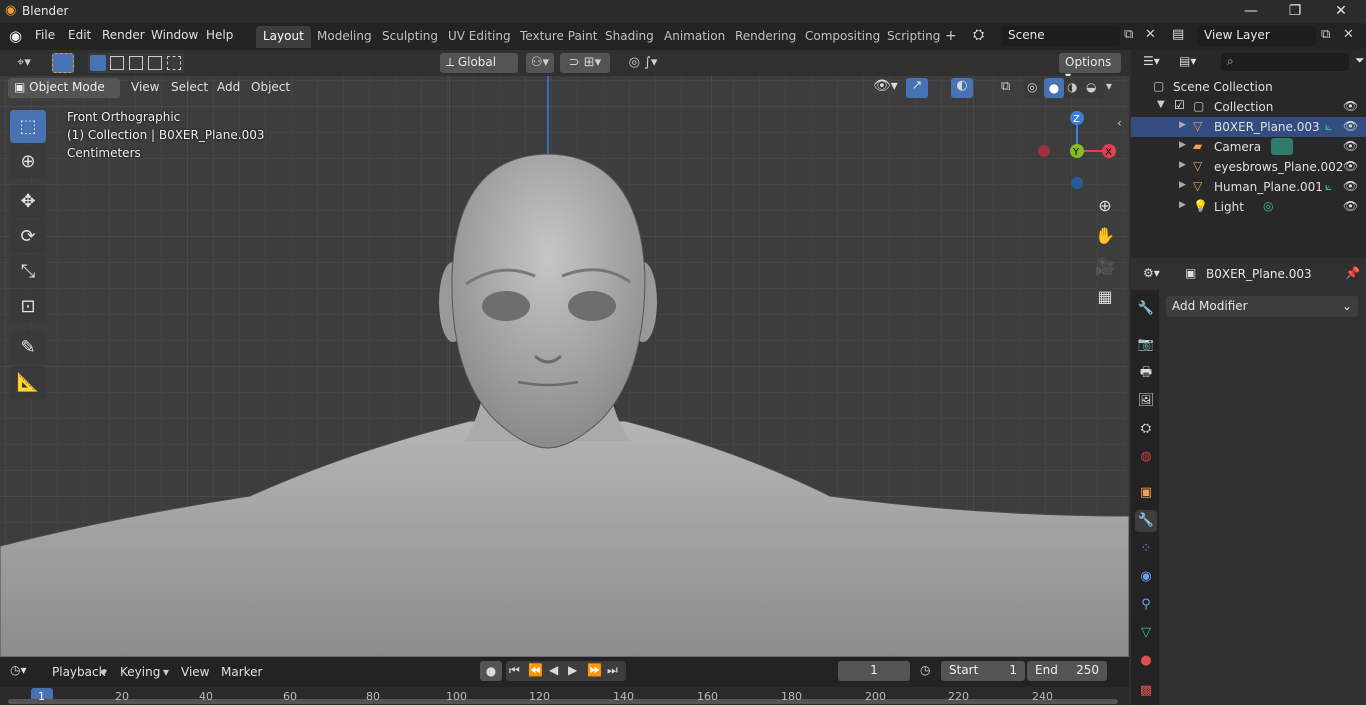 The height and width of the screenshot is (705, 1366). What do you see at coordinates (1146, 493) in the screenshot?
I see `object-tab-icon: ▣` at bounding box center [1146, 493].